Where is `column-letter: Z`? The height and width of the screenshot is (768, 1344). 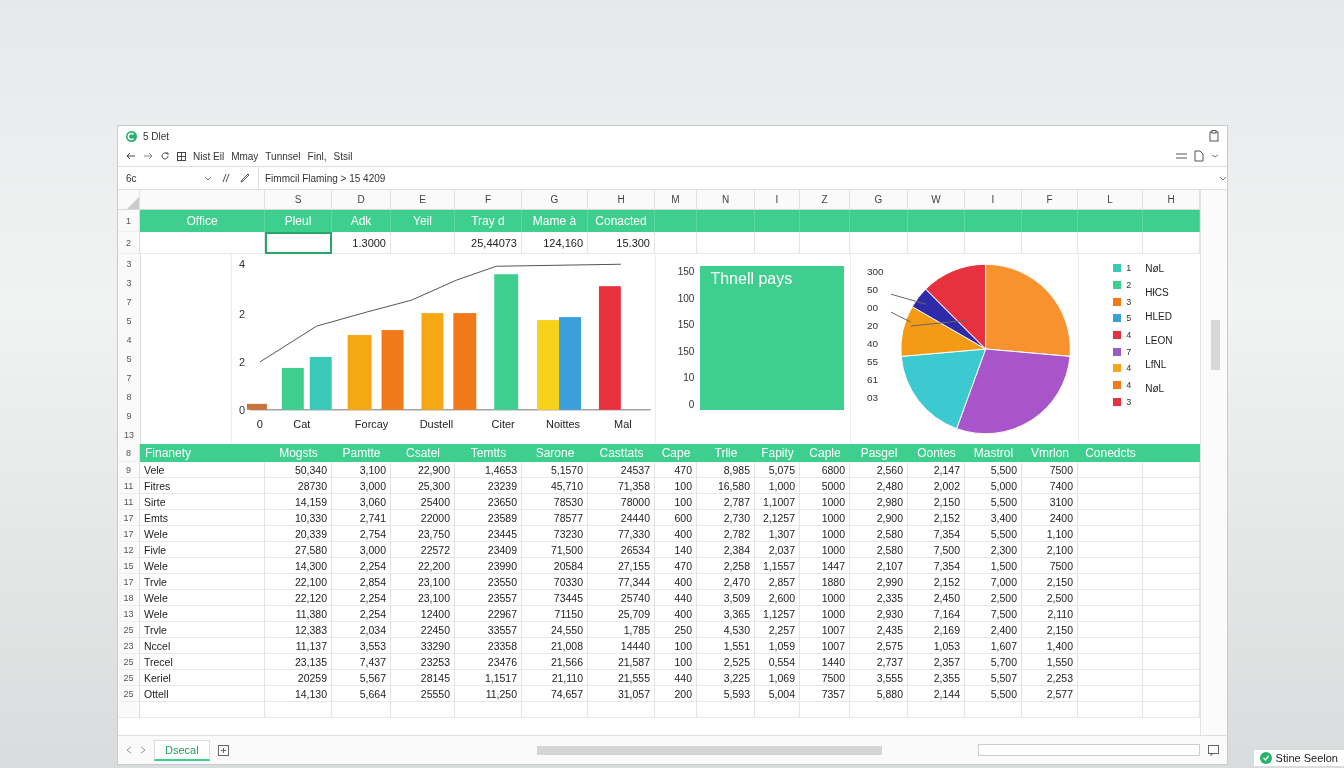
column-letter: Z is located at coordinates (825, 200).